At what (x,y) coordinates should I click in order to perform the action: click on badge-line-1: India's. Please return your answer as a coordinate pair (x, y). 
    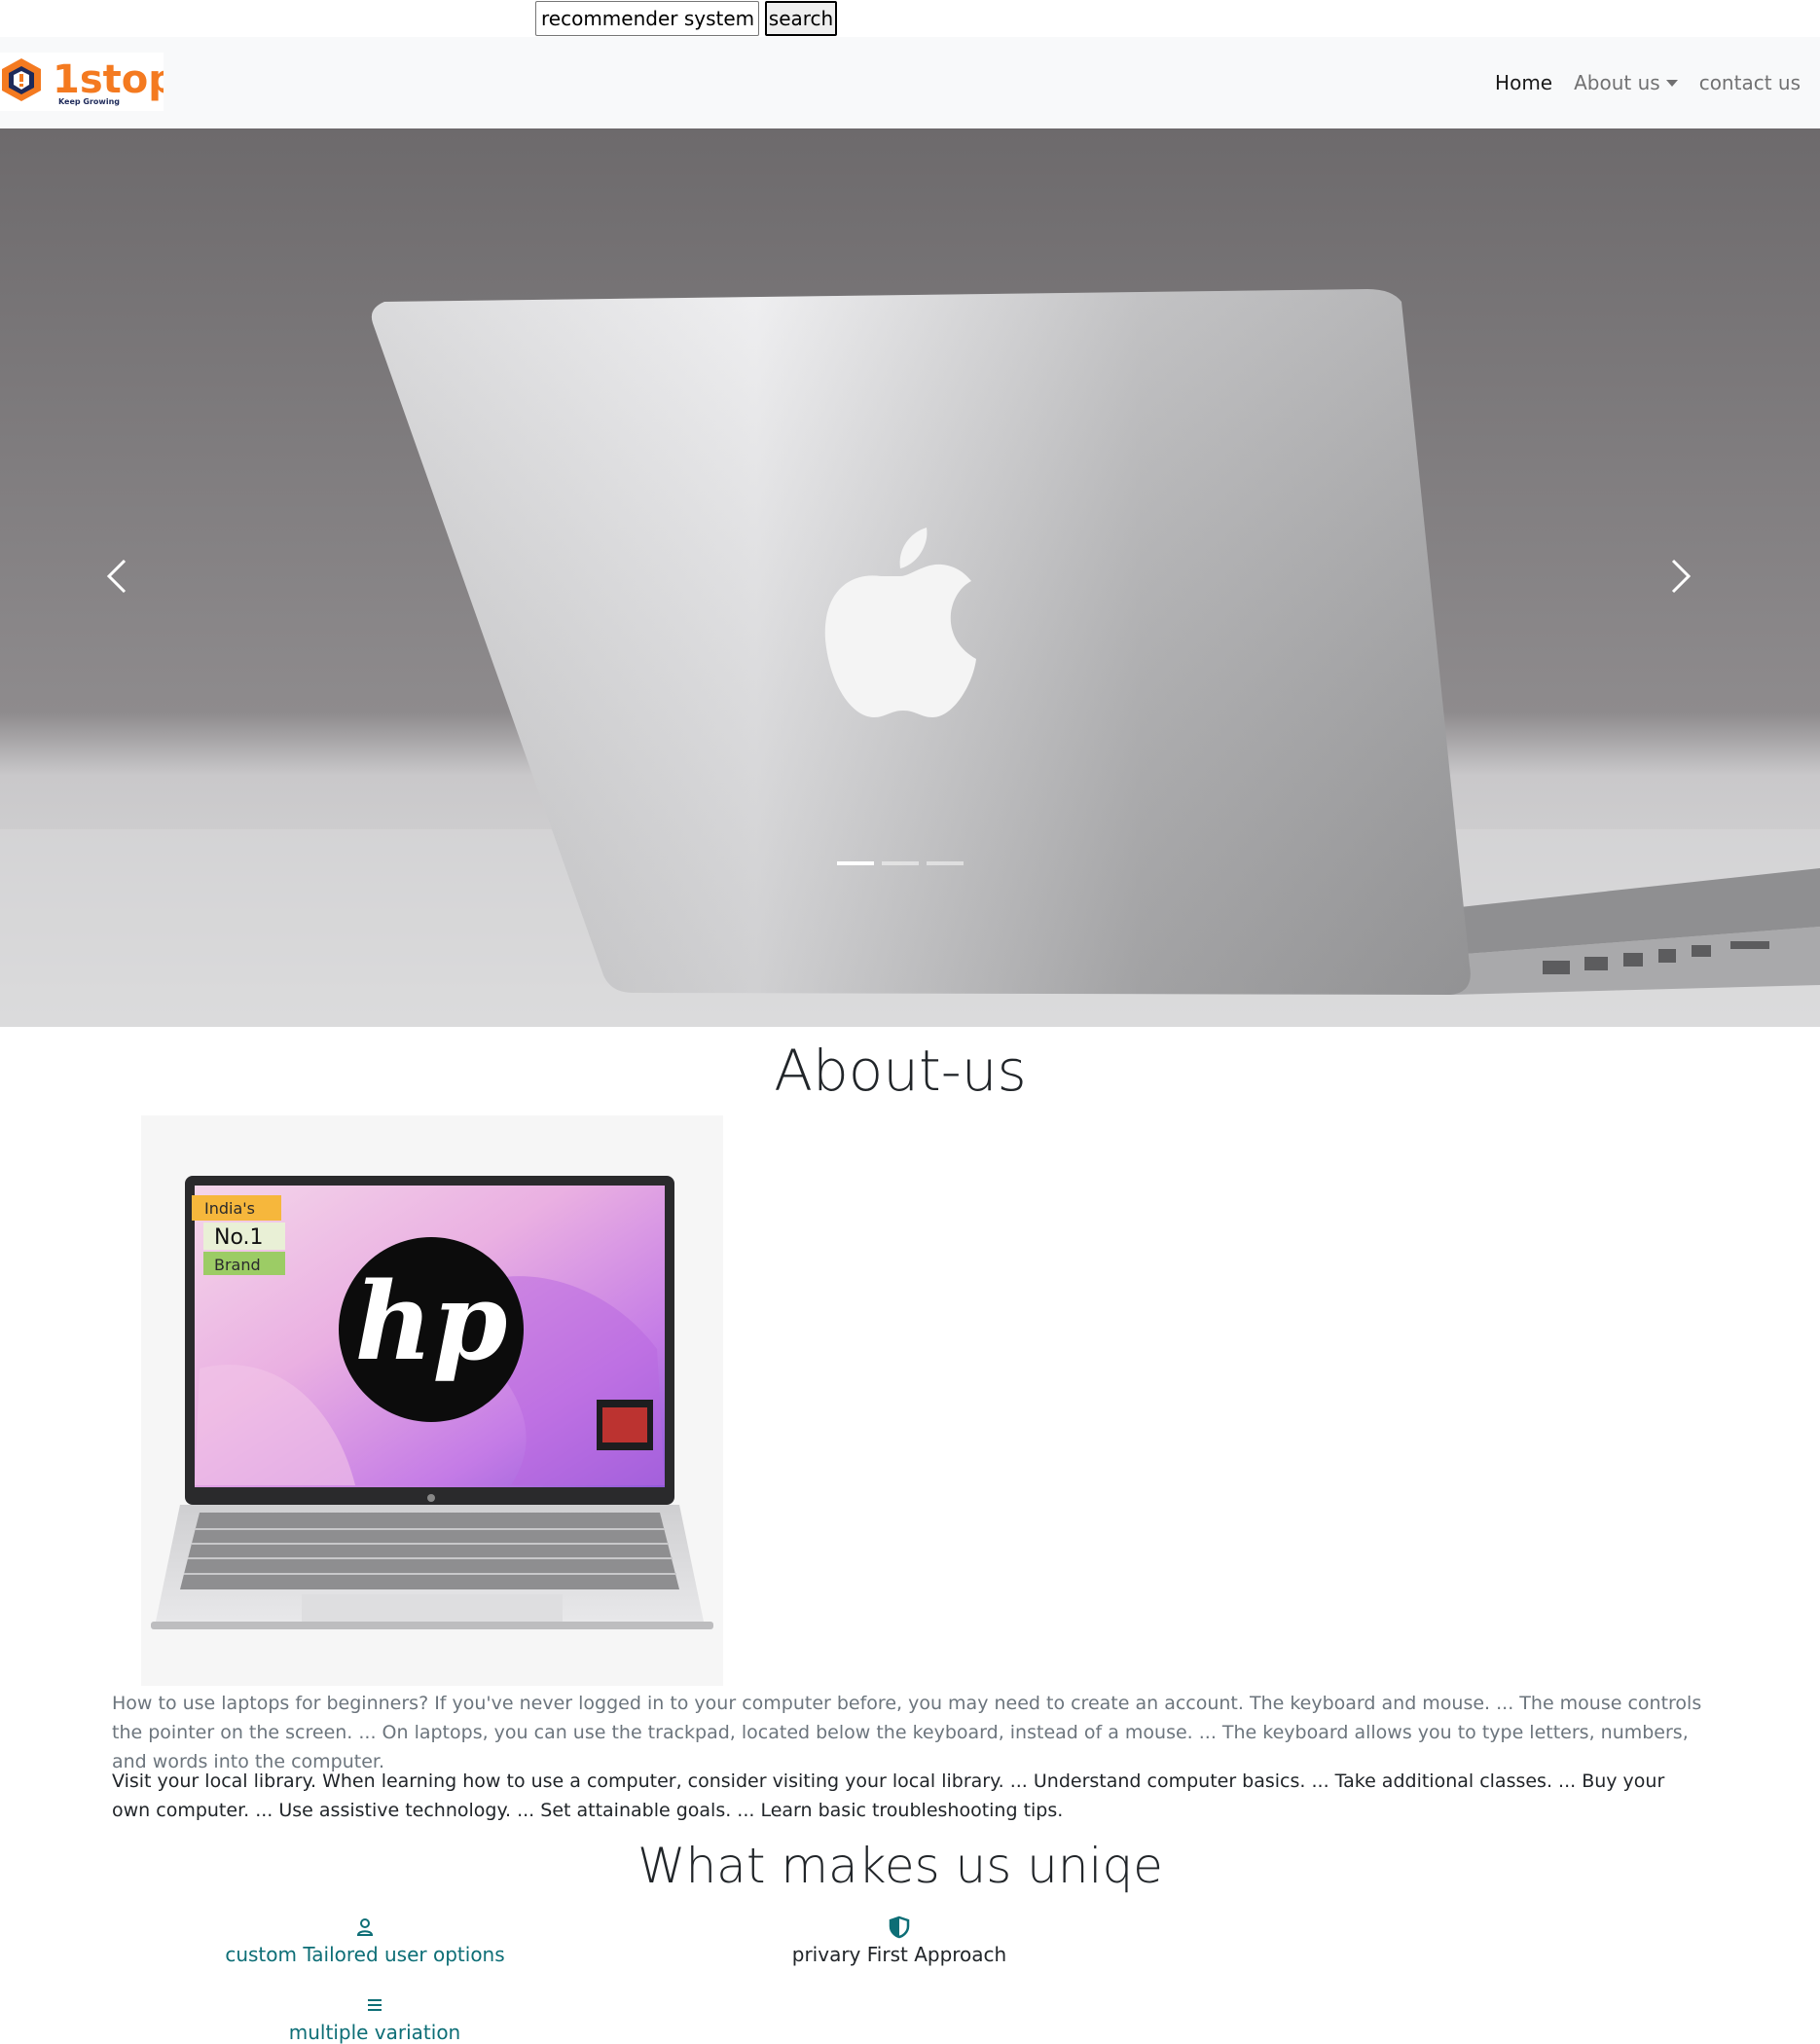
    Looking at the image, I should click on (229, 1209).